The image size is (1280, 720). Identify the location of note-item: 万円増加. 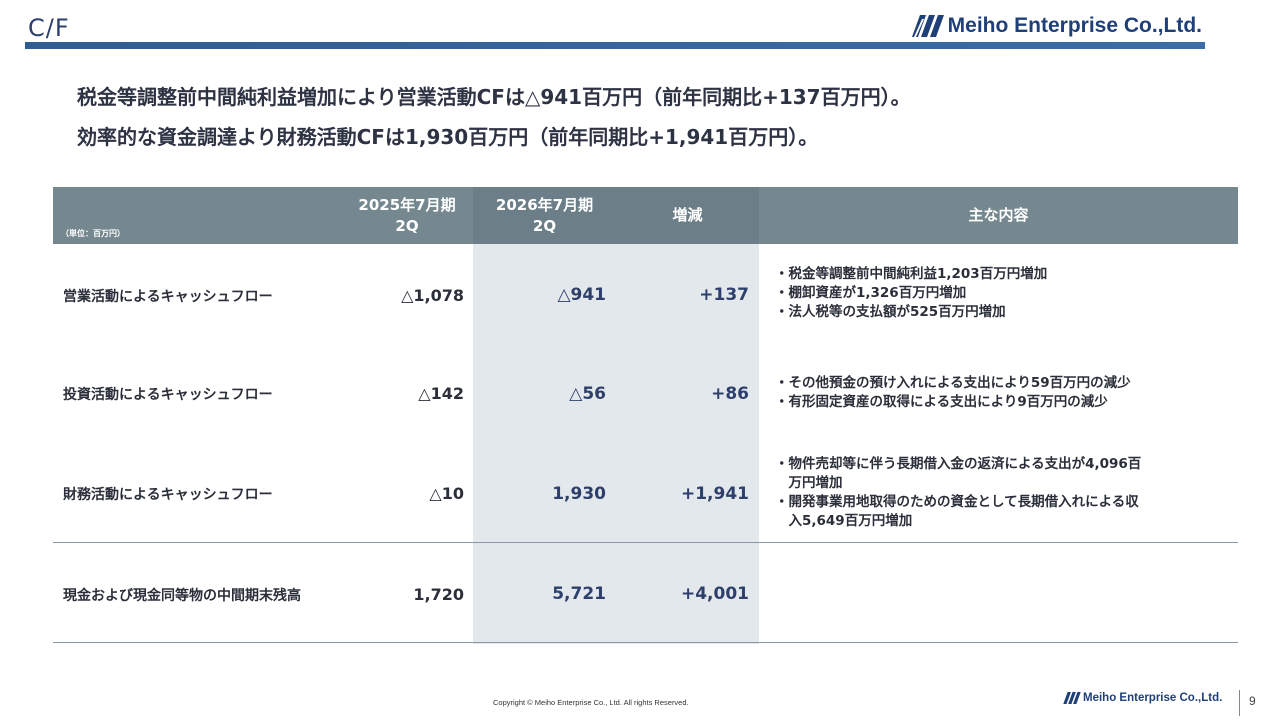
(809, 483).